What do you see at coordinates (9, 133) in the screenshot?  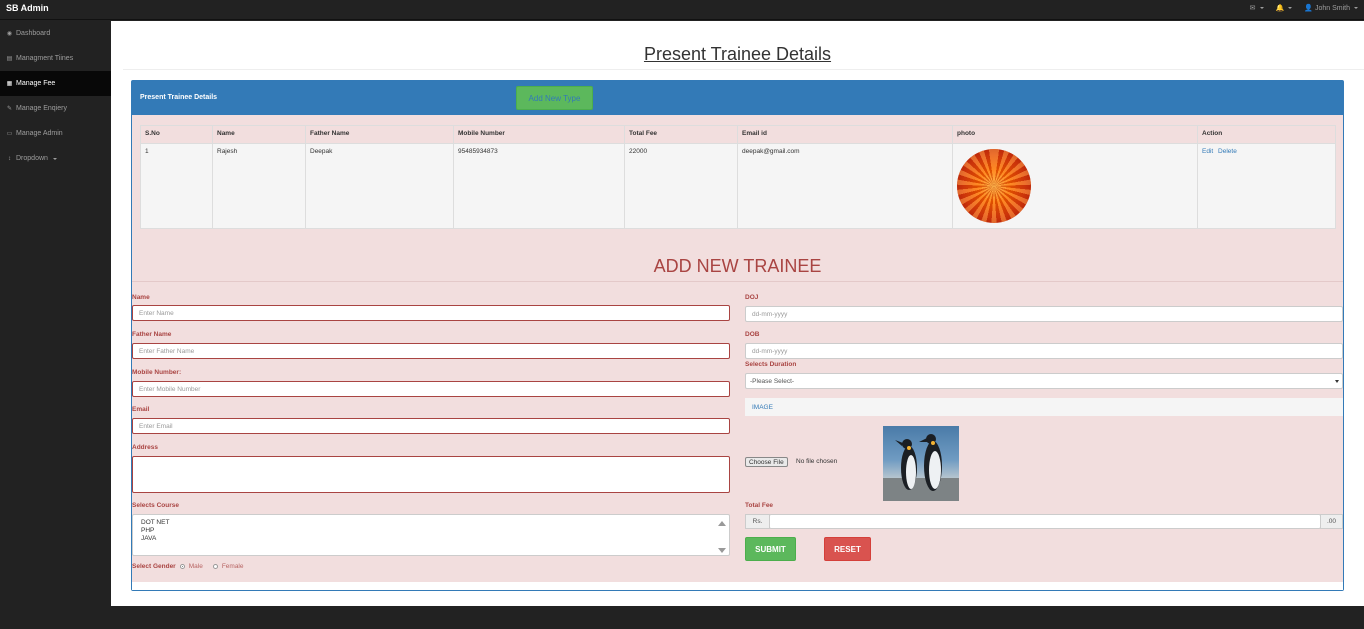 I see `desktop-icon: ▭` at bounding box center [9, 133].